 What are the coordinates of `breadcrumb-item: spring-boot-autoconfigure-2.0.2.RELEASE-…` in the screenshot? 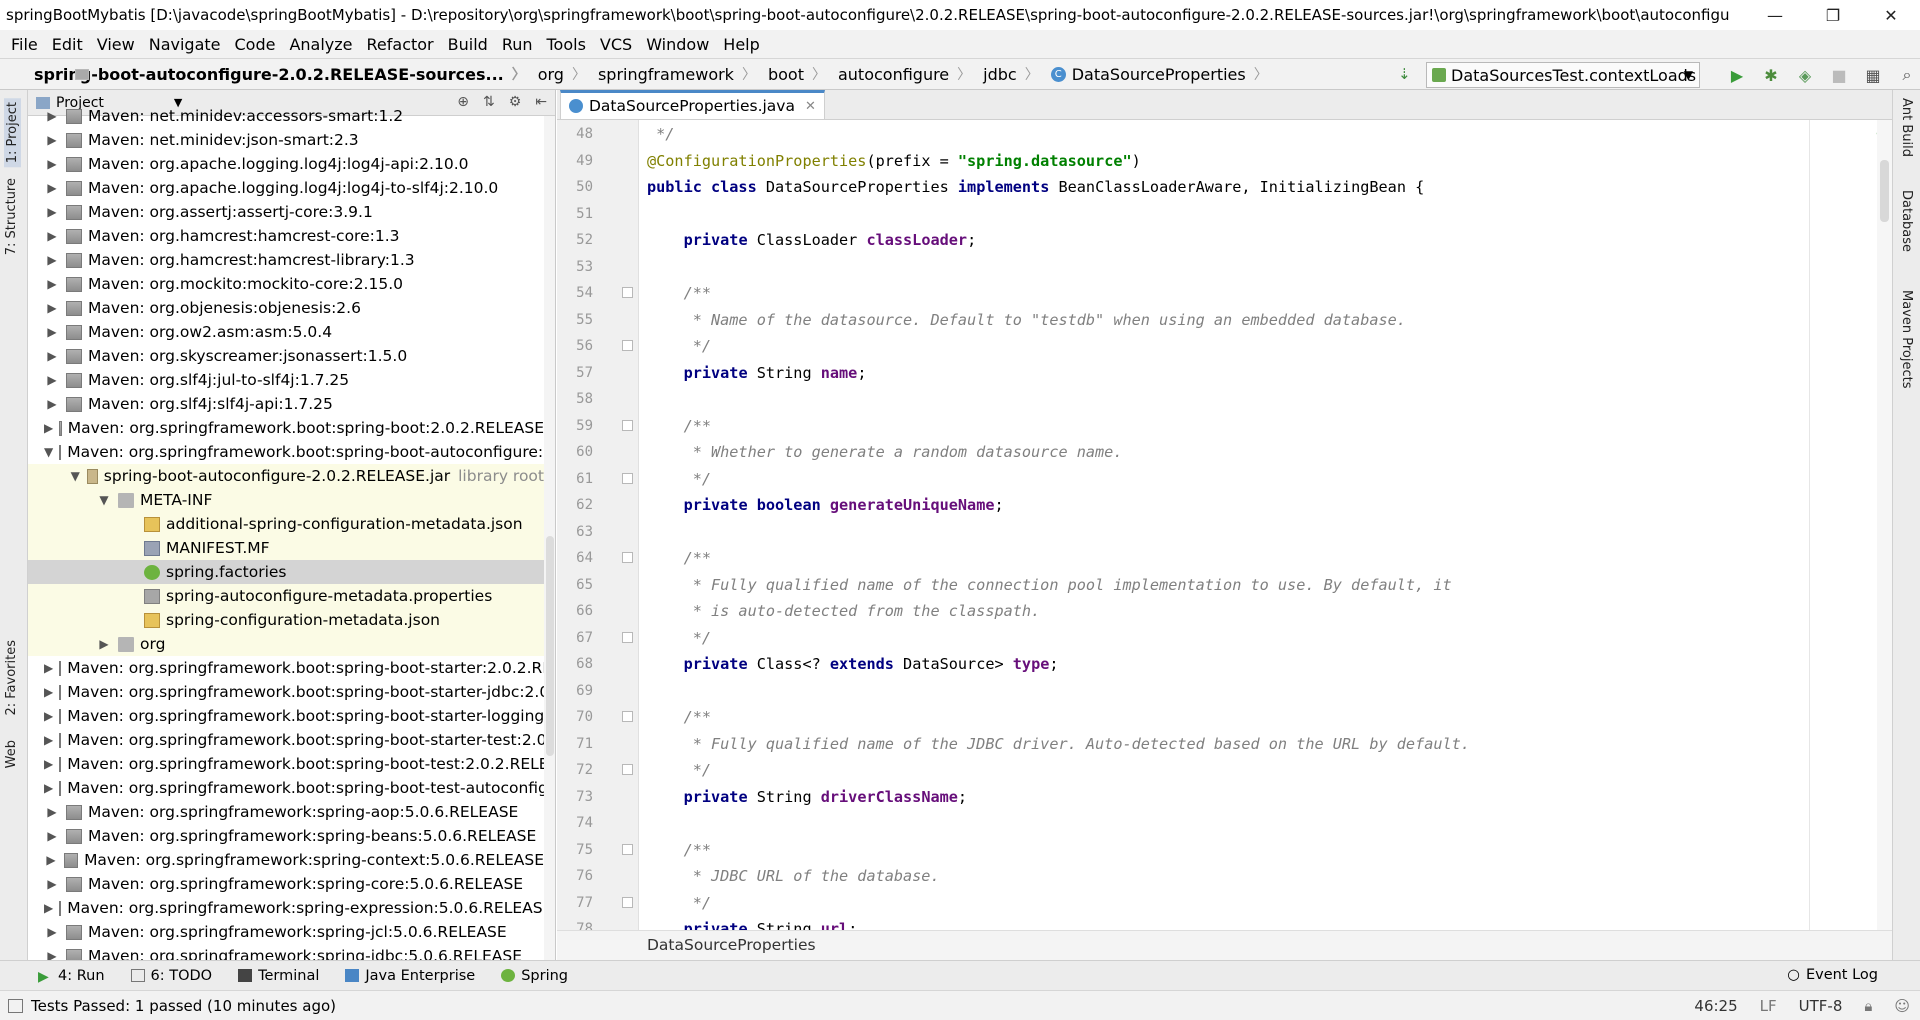 It's located at (280, 74).